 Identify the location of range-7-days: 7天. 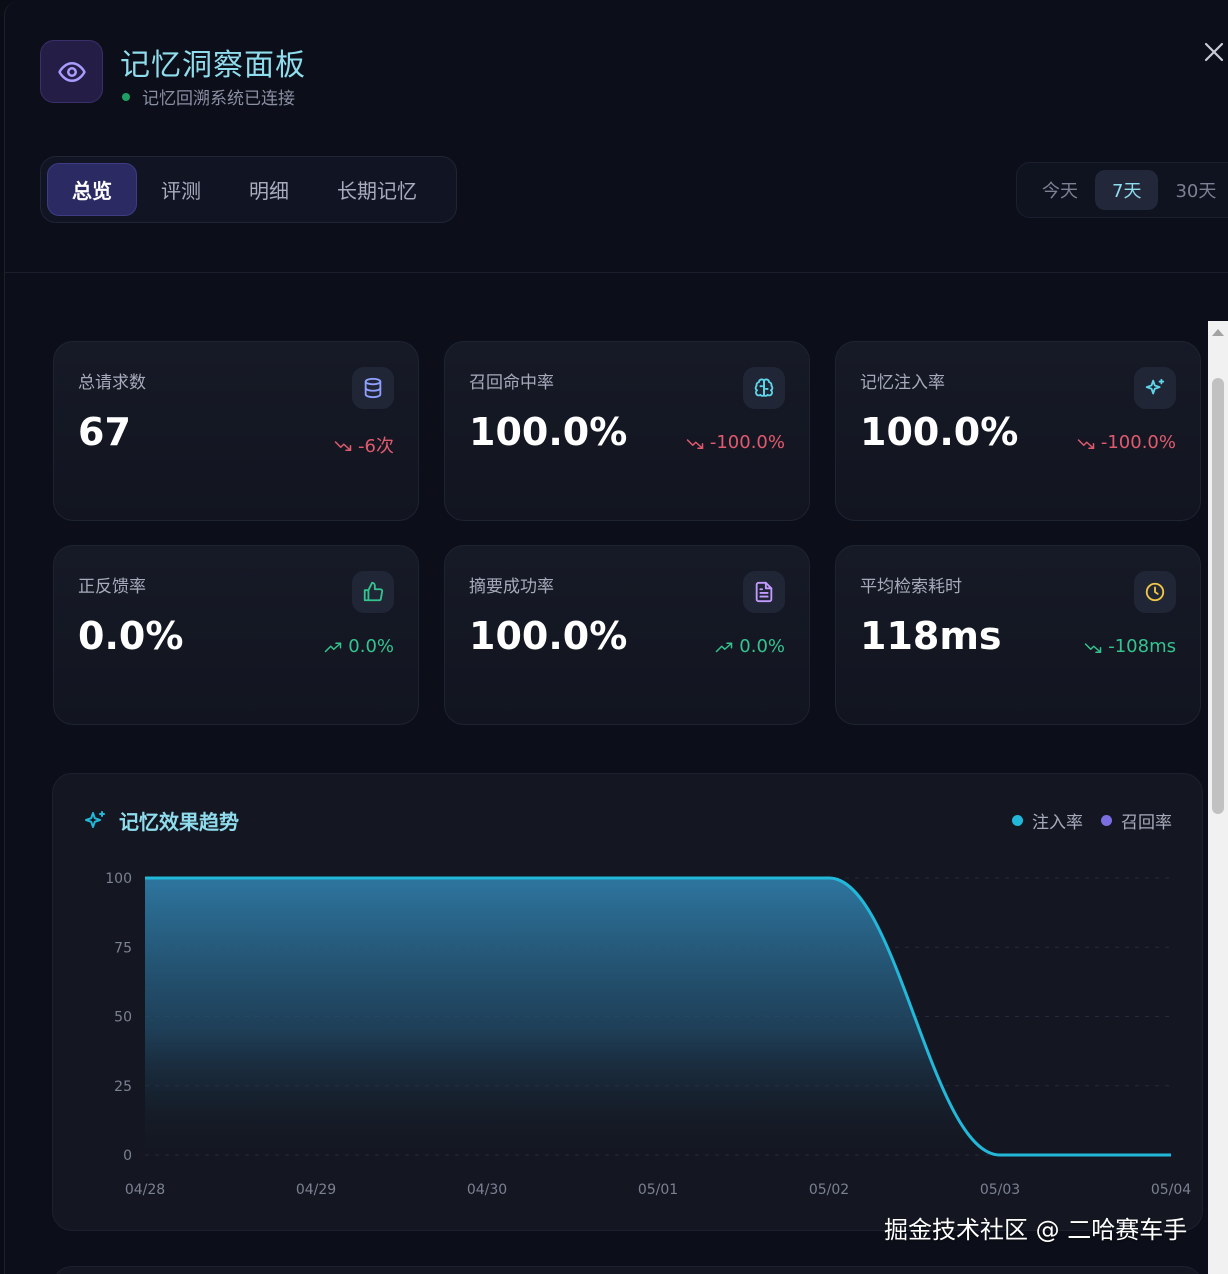
(1127, 190).